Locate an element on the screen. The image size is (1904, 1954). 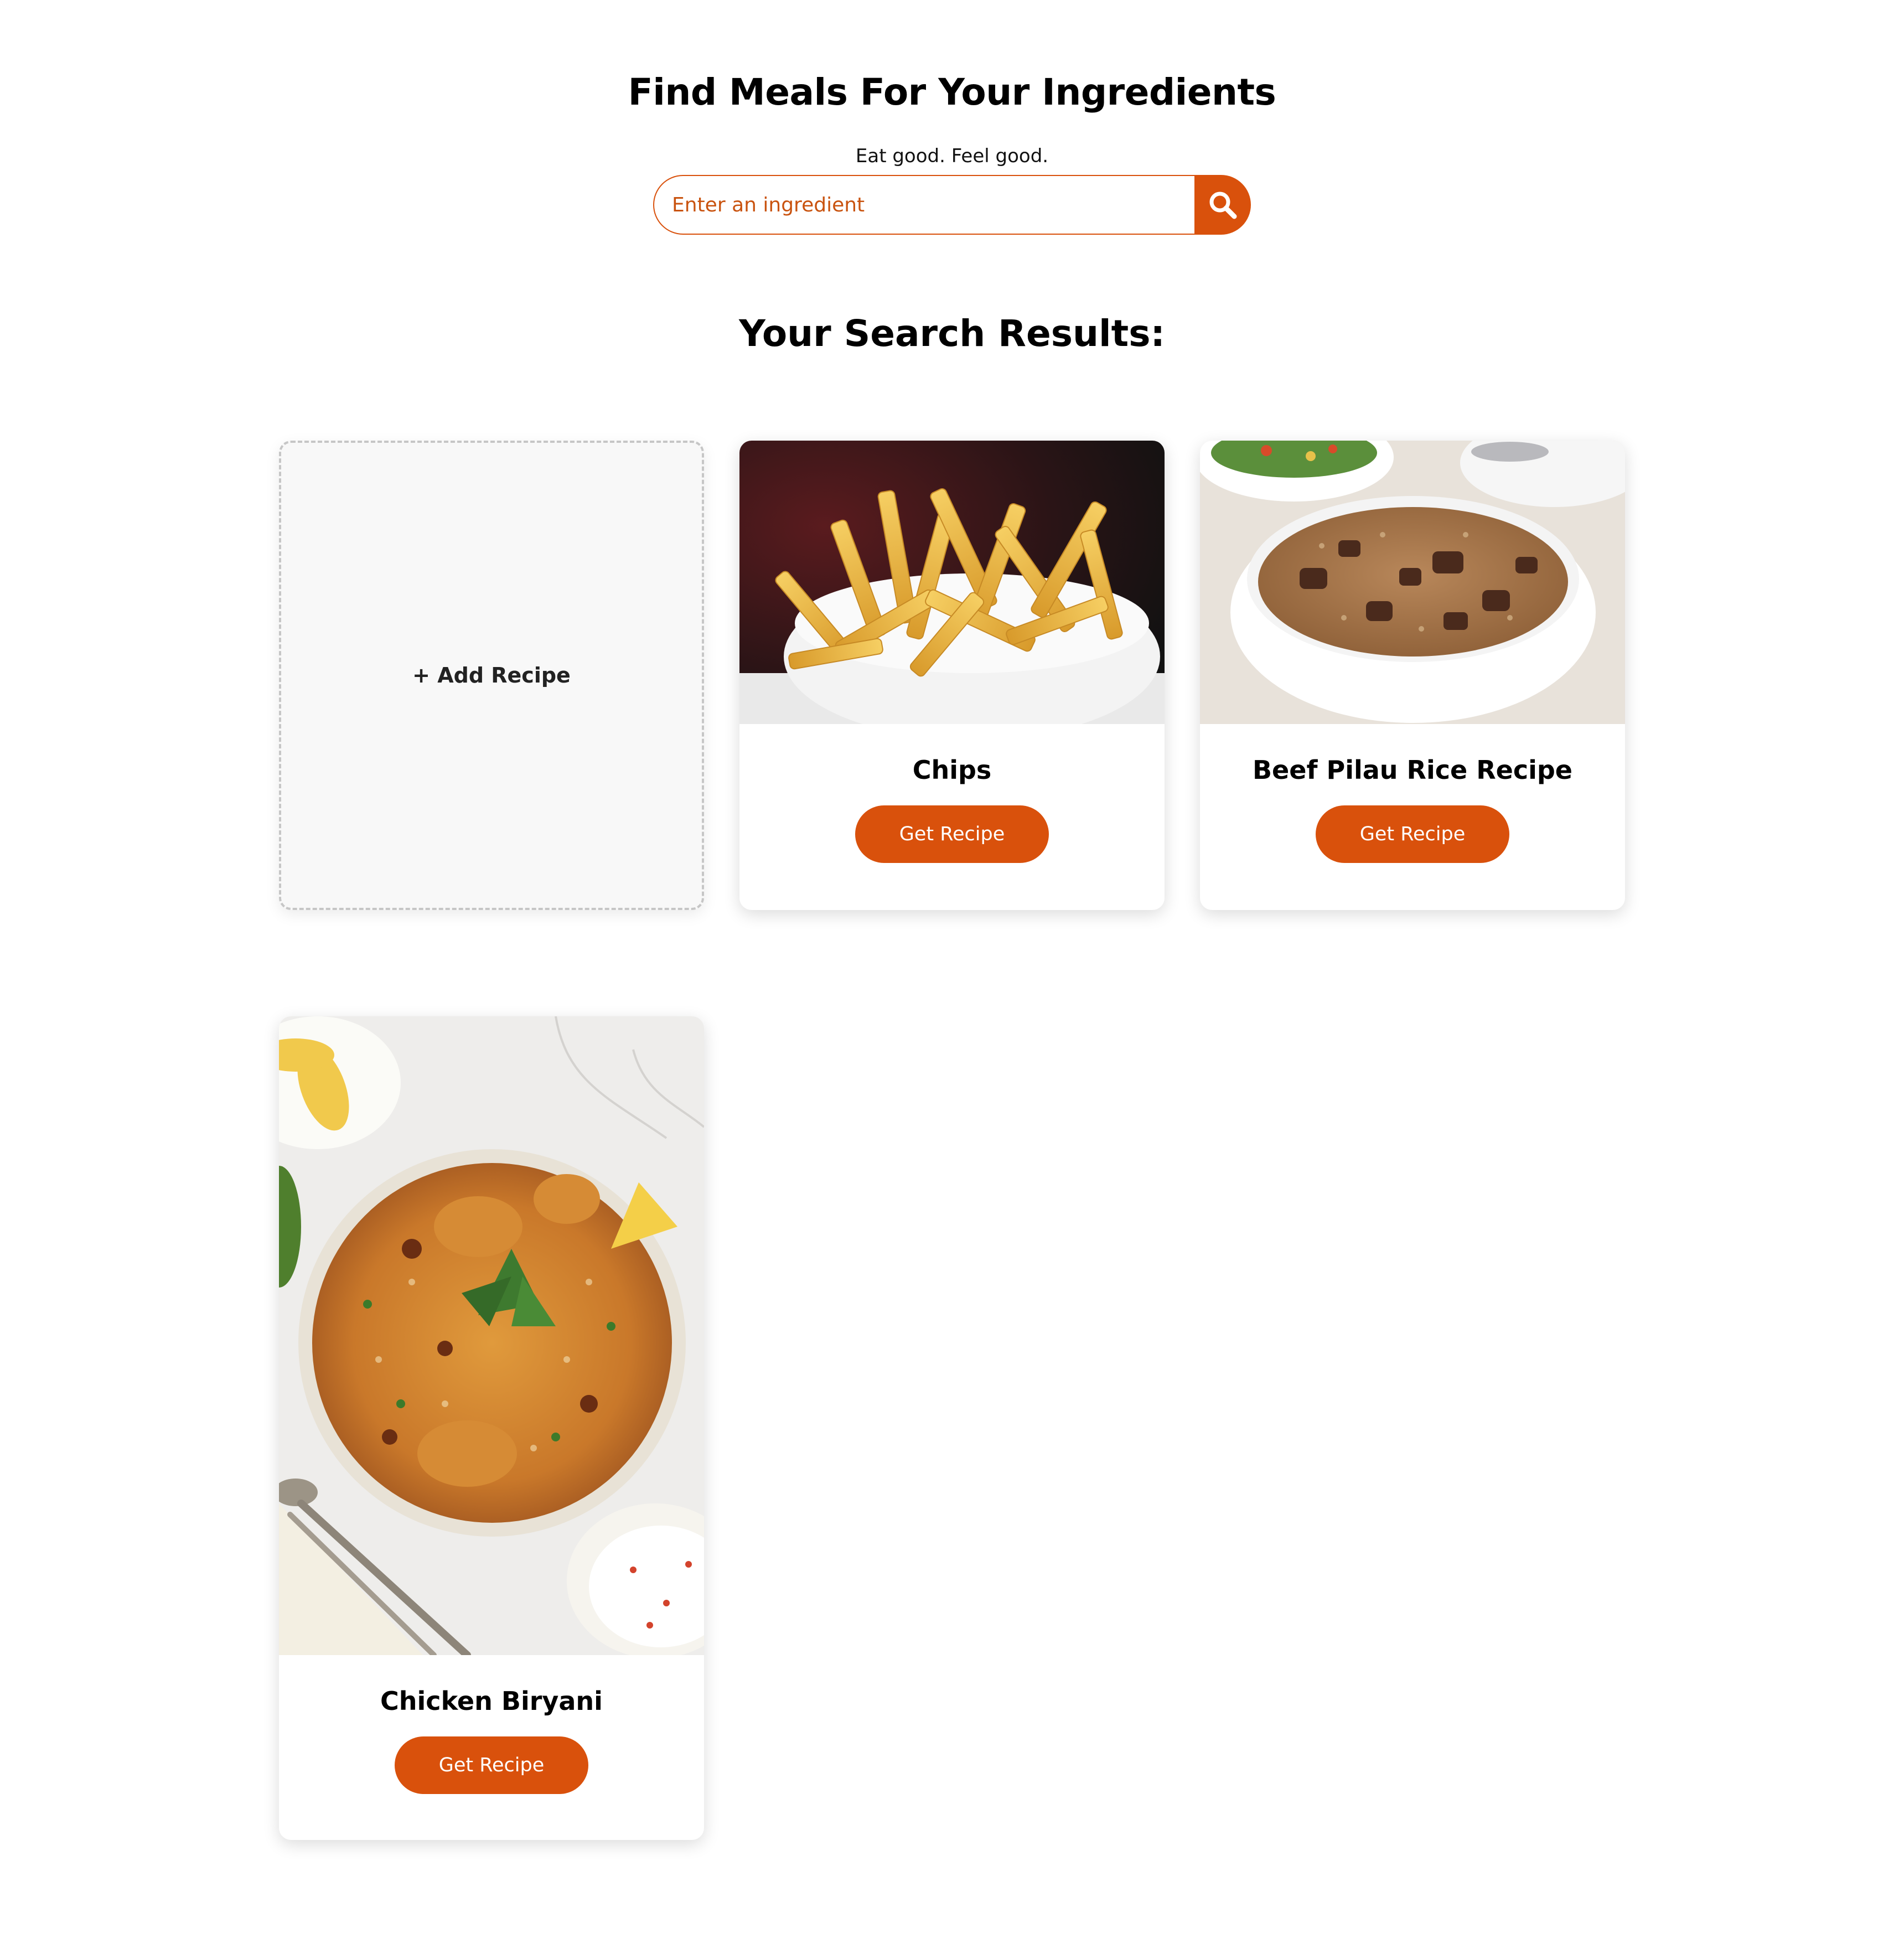
recipe-card-chicken-biryani: Chicken Biryani Get Recipe is located at coordinates (491, 1428).